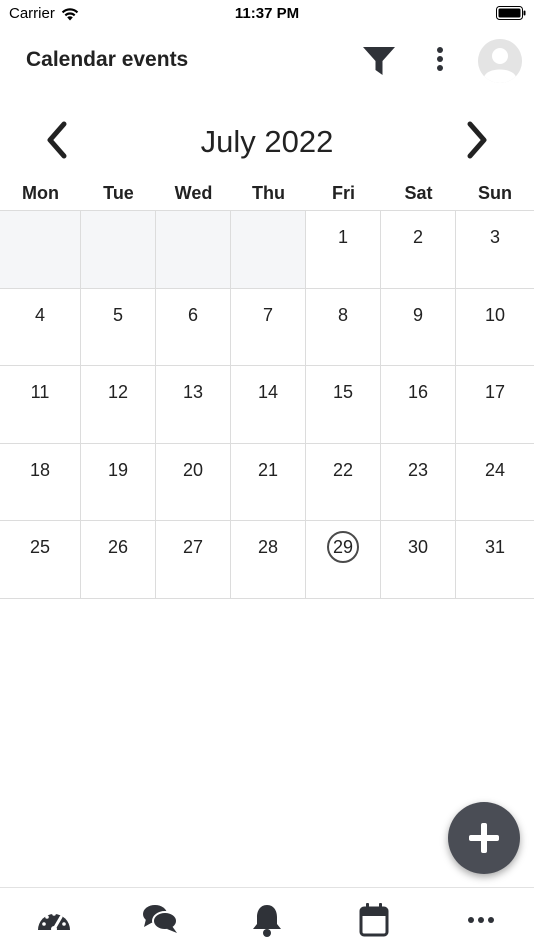 This screenshot has width=534, height=950. What do you see at coordinates (193, 547) in the screenshot?
I see `day-number: 27` at bounding box center [193, 547].